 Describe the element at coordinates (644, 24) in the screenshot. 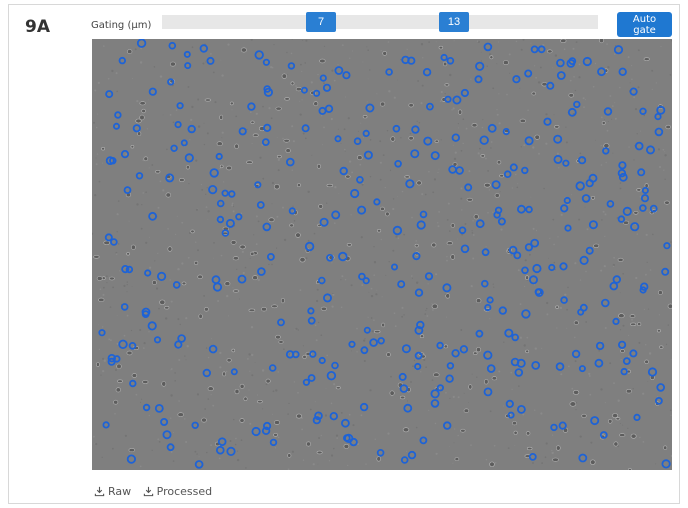

I see `auto-gate-button: Auto gate` at that location.